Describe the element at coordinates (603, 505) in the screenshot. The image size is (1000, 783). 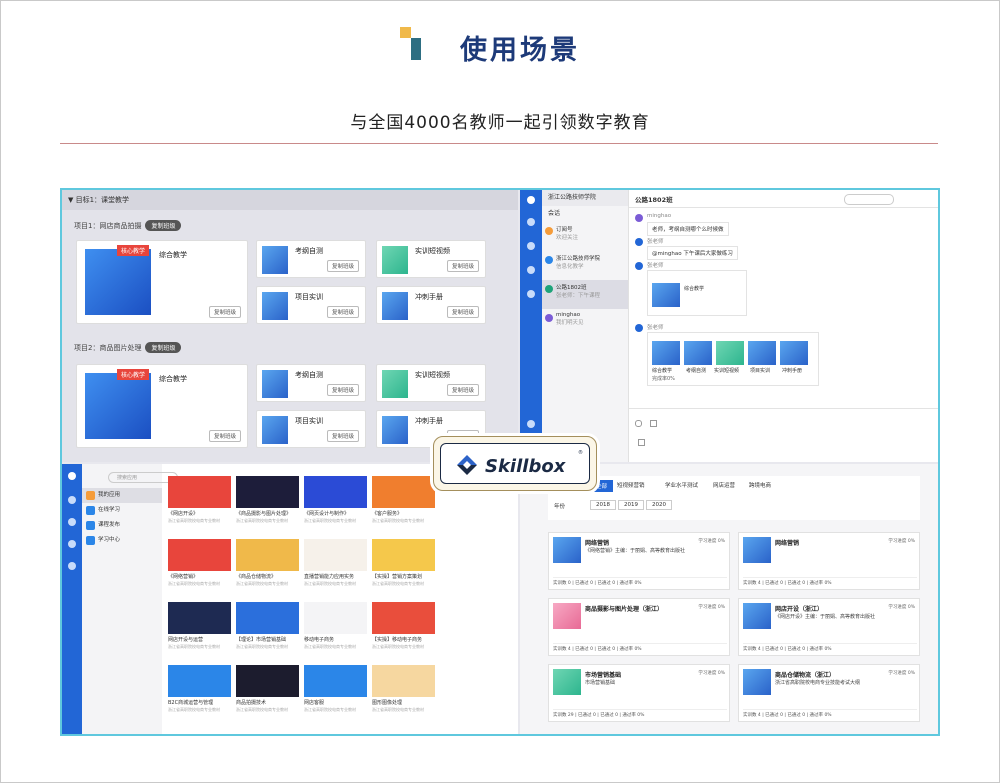
I see `year-pill: 2018` at that location.